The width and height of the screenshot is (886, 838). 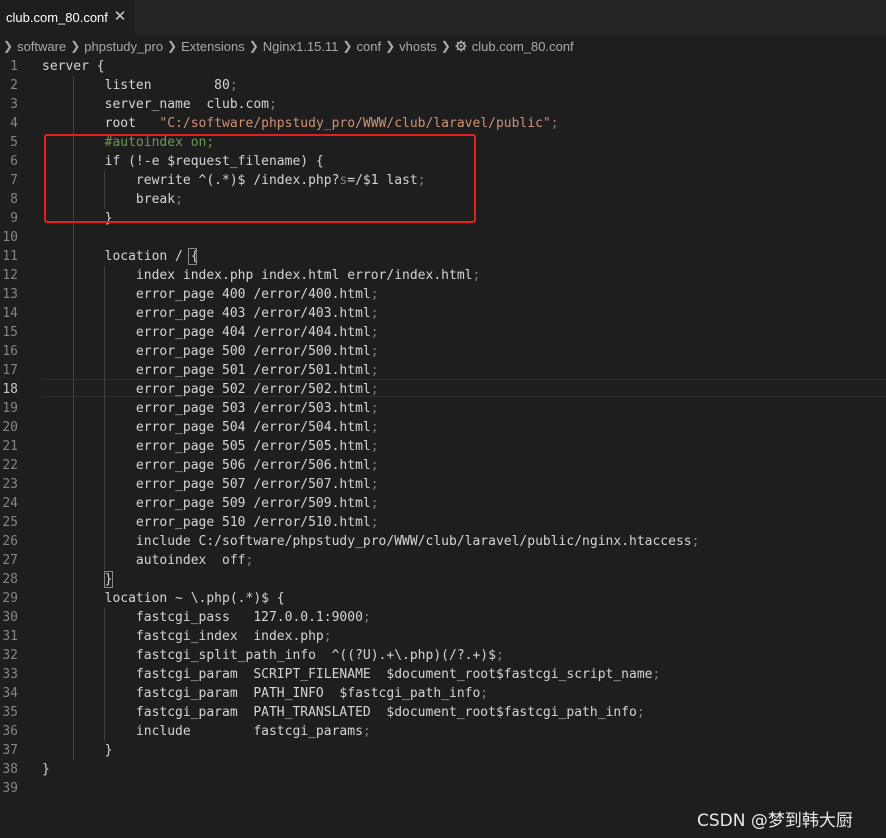 I want to click on tab-label: club.com_80.conf, so click(x=57, y=17).